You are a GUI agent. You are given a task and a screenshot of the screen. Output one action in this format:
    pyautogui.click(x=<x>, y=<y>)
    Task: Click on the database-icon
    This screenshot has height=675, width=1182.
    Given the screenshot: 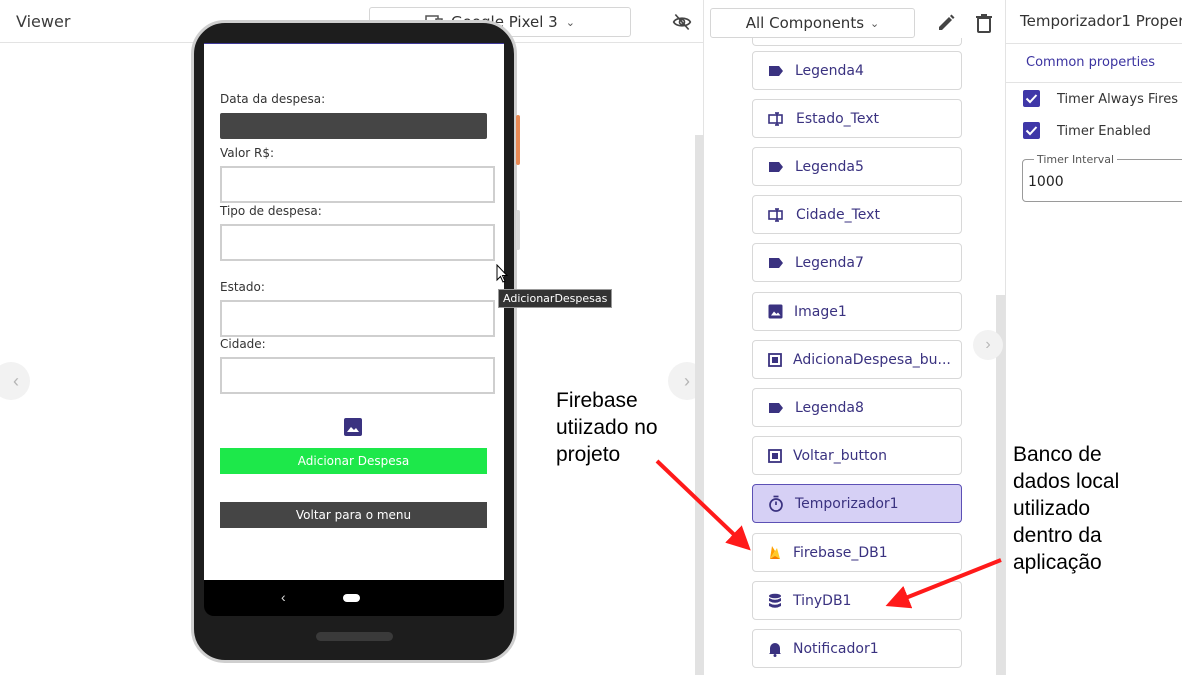 What is the action you would take?
    pyautogui.click(x=775, y=601)
    